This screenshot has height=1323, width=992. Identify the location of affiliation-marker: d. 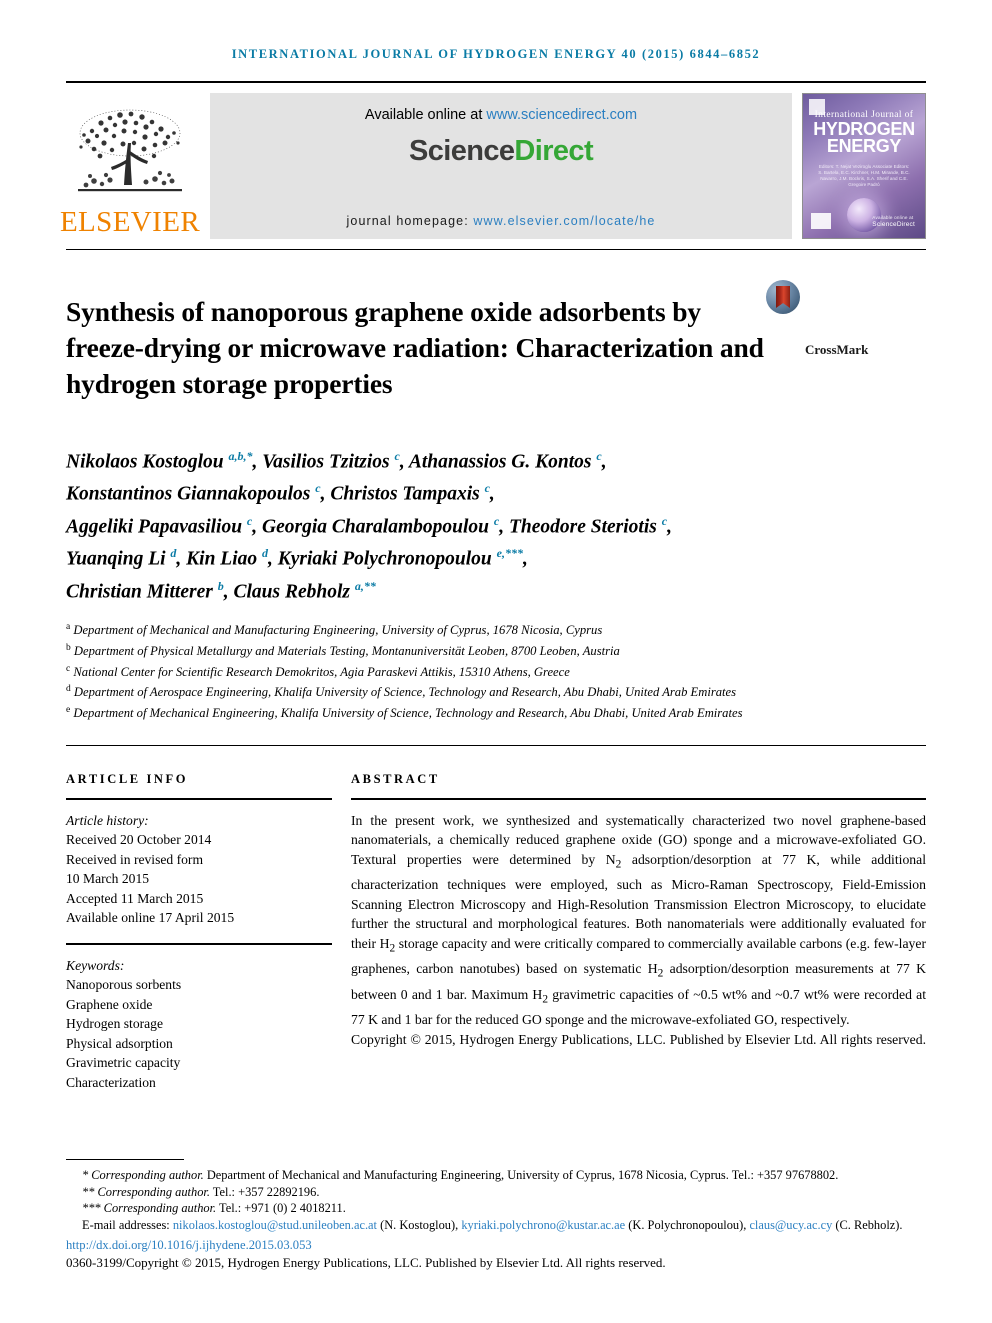
(68, 689).